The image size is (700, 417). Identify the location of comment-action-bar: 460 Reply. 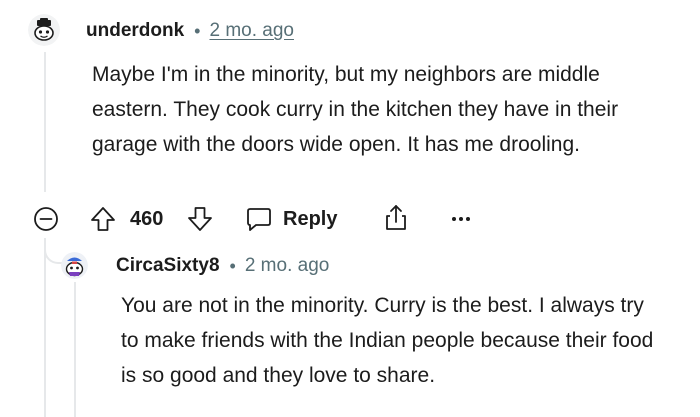
(350, 220).